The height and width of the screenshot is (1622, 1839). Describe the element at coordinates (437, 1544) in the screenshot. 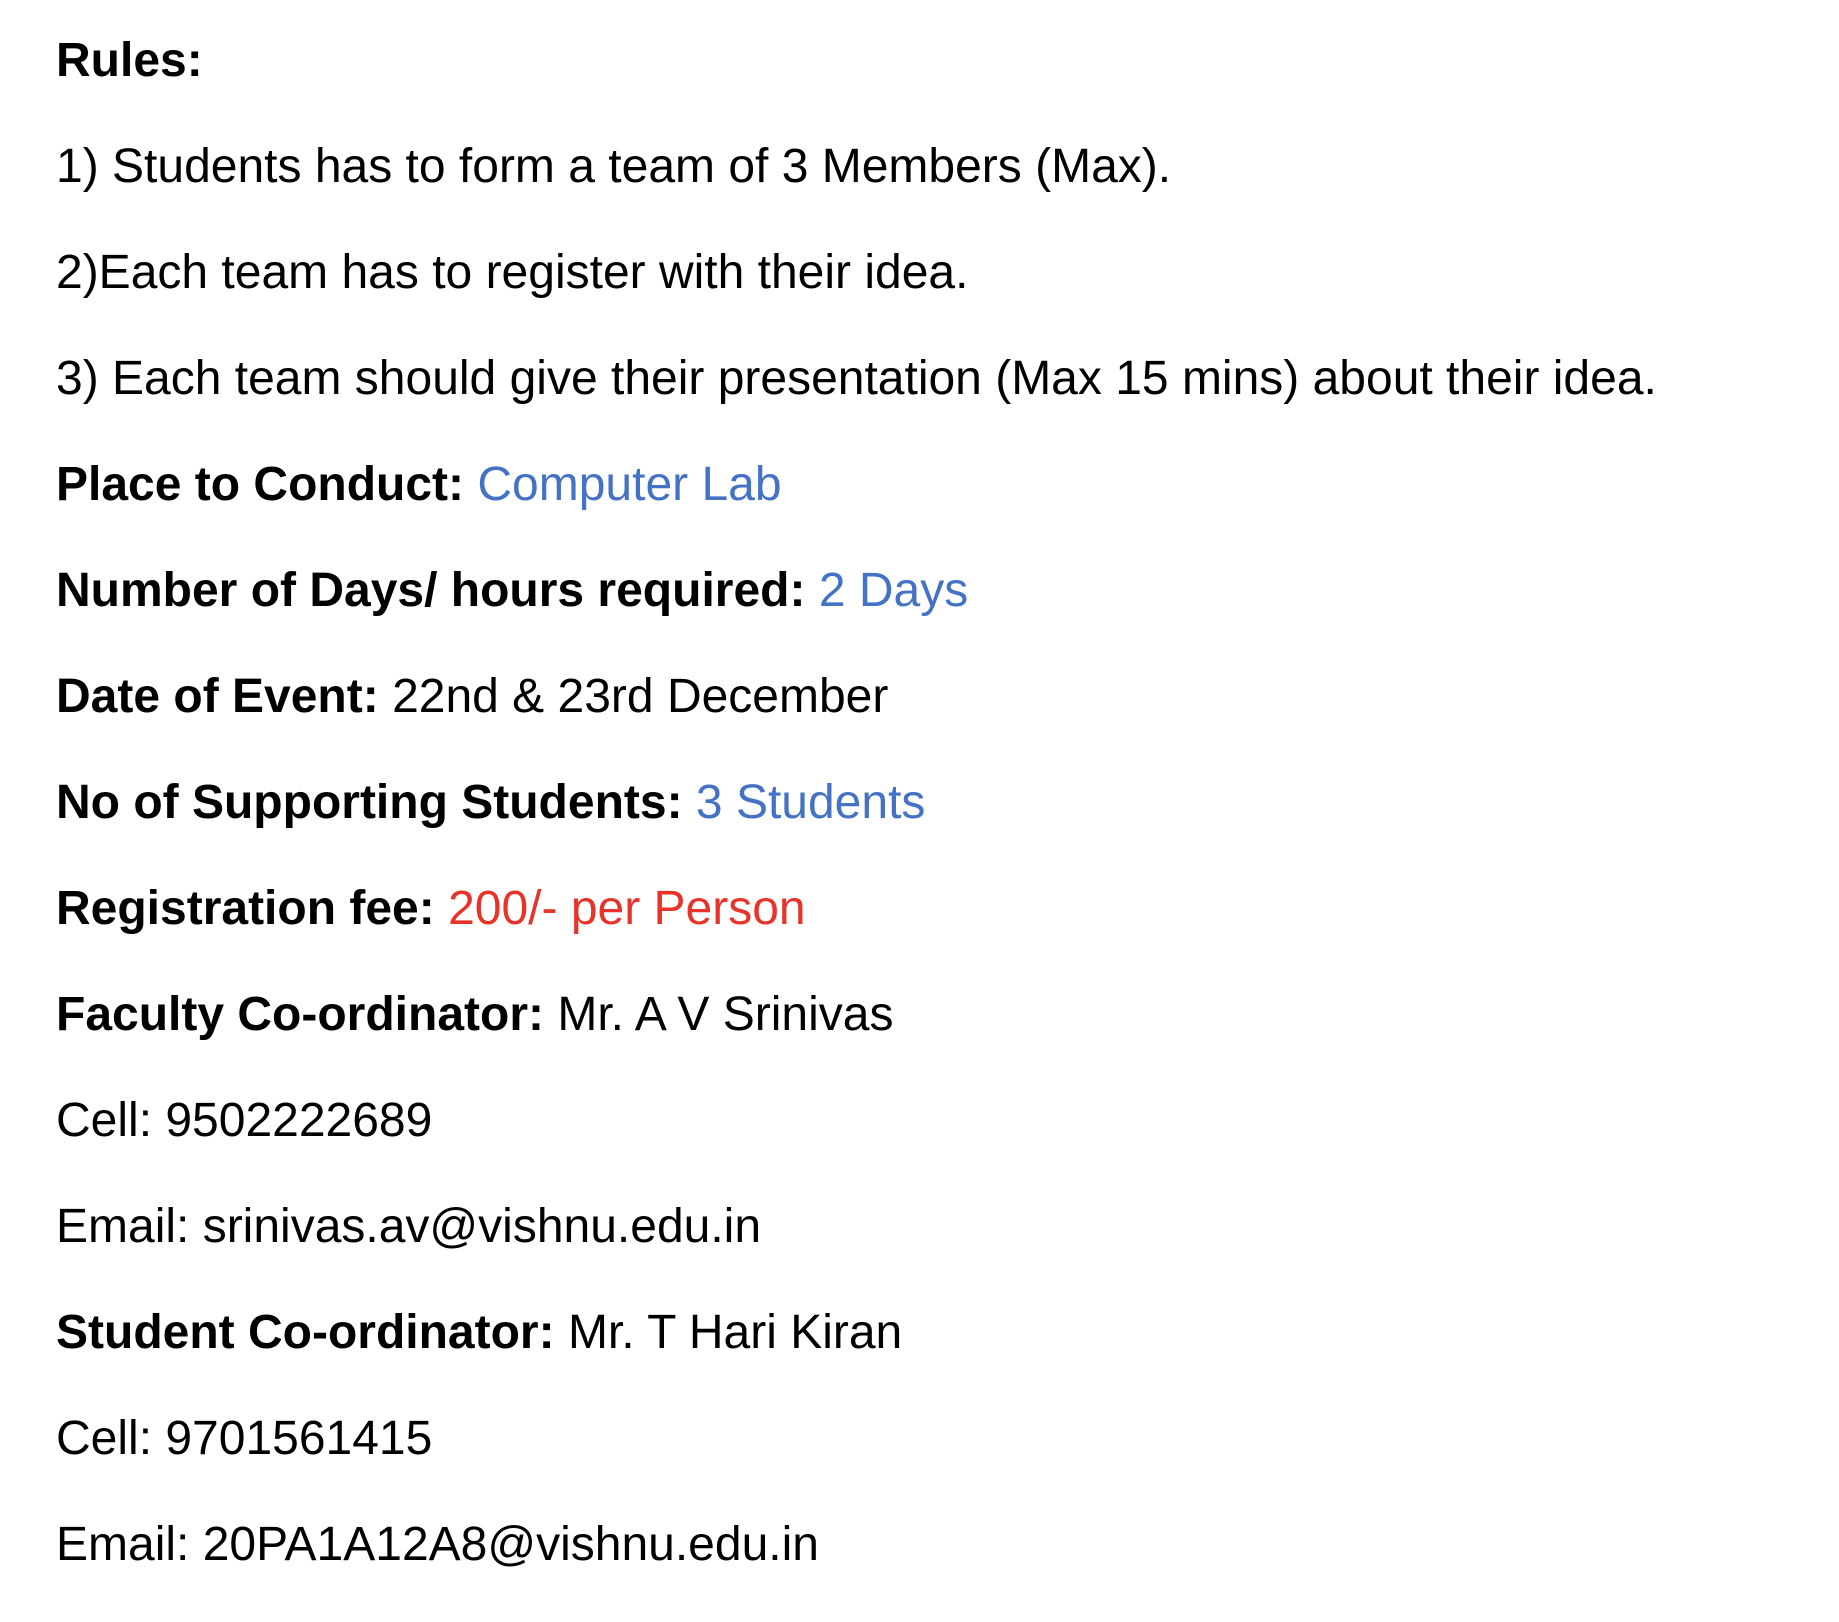

I see `student-email: Email: 20PA1A12A8@vishnu.edu.in` at that location.